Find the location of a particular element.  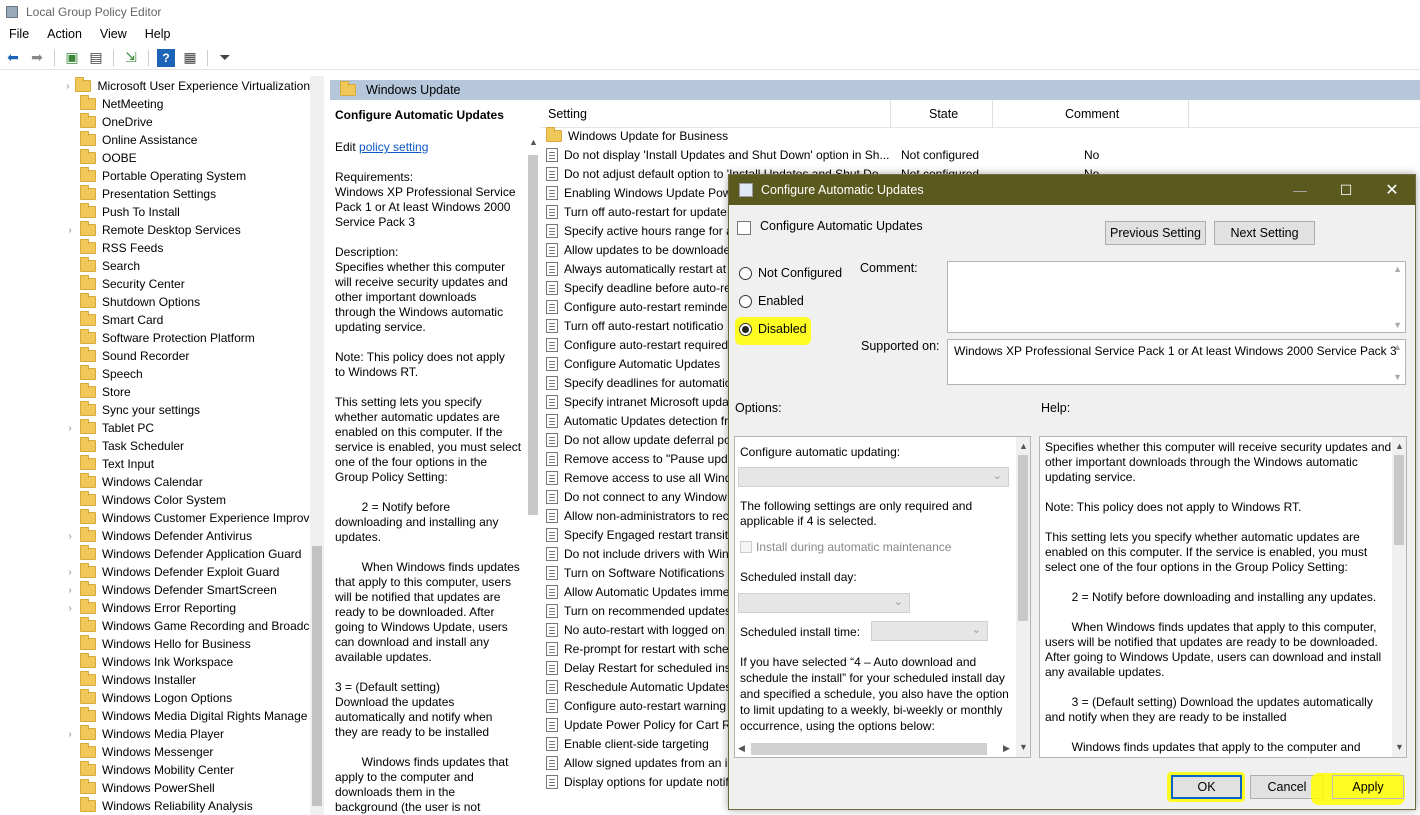

scroll-left-arrow-icon: ◀ is located at coordinates (741, 748).